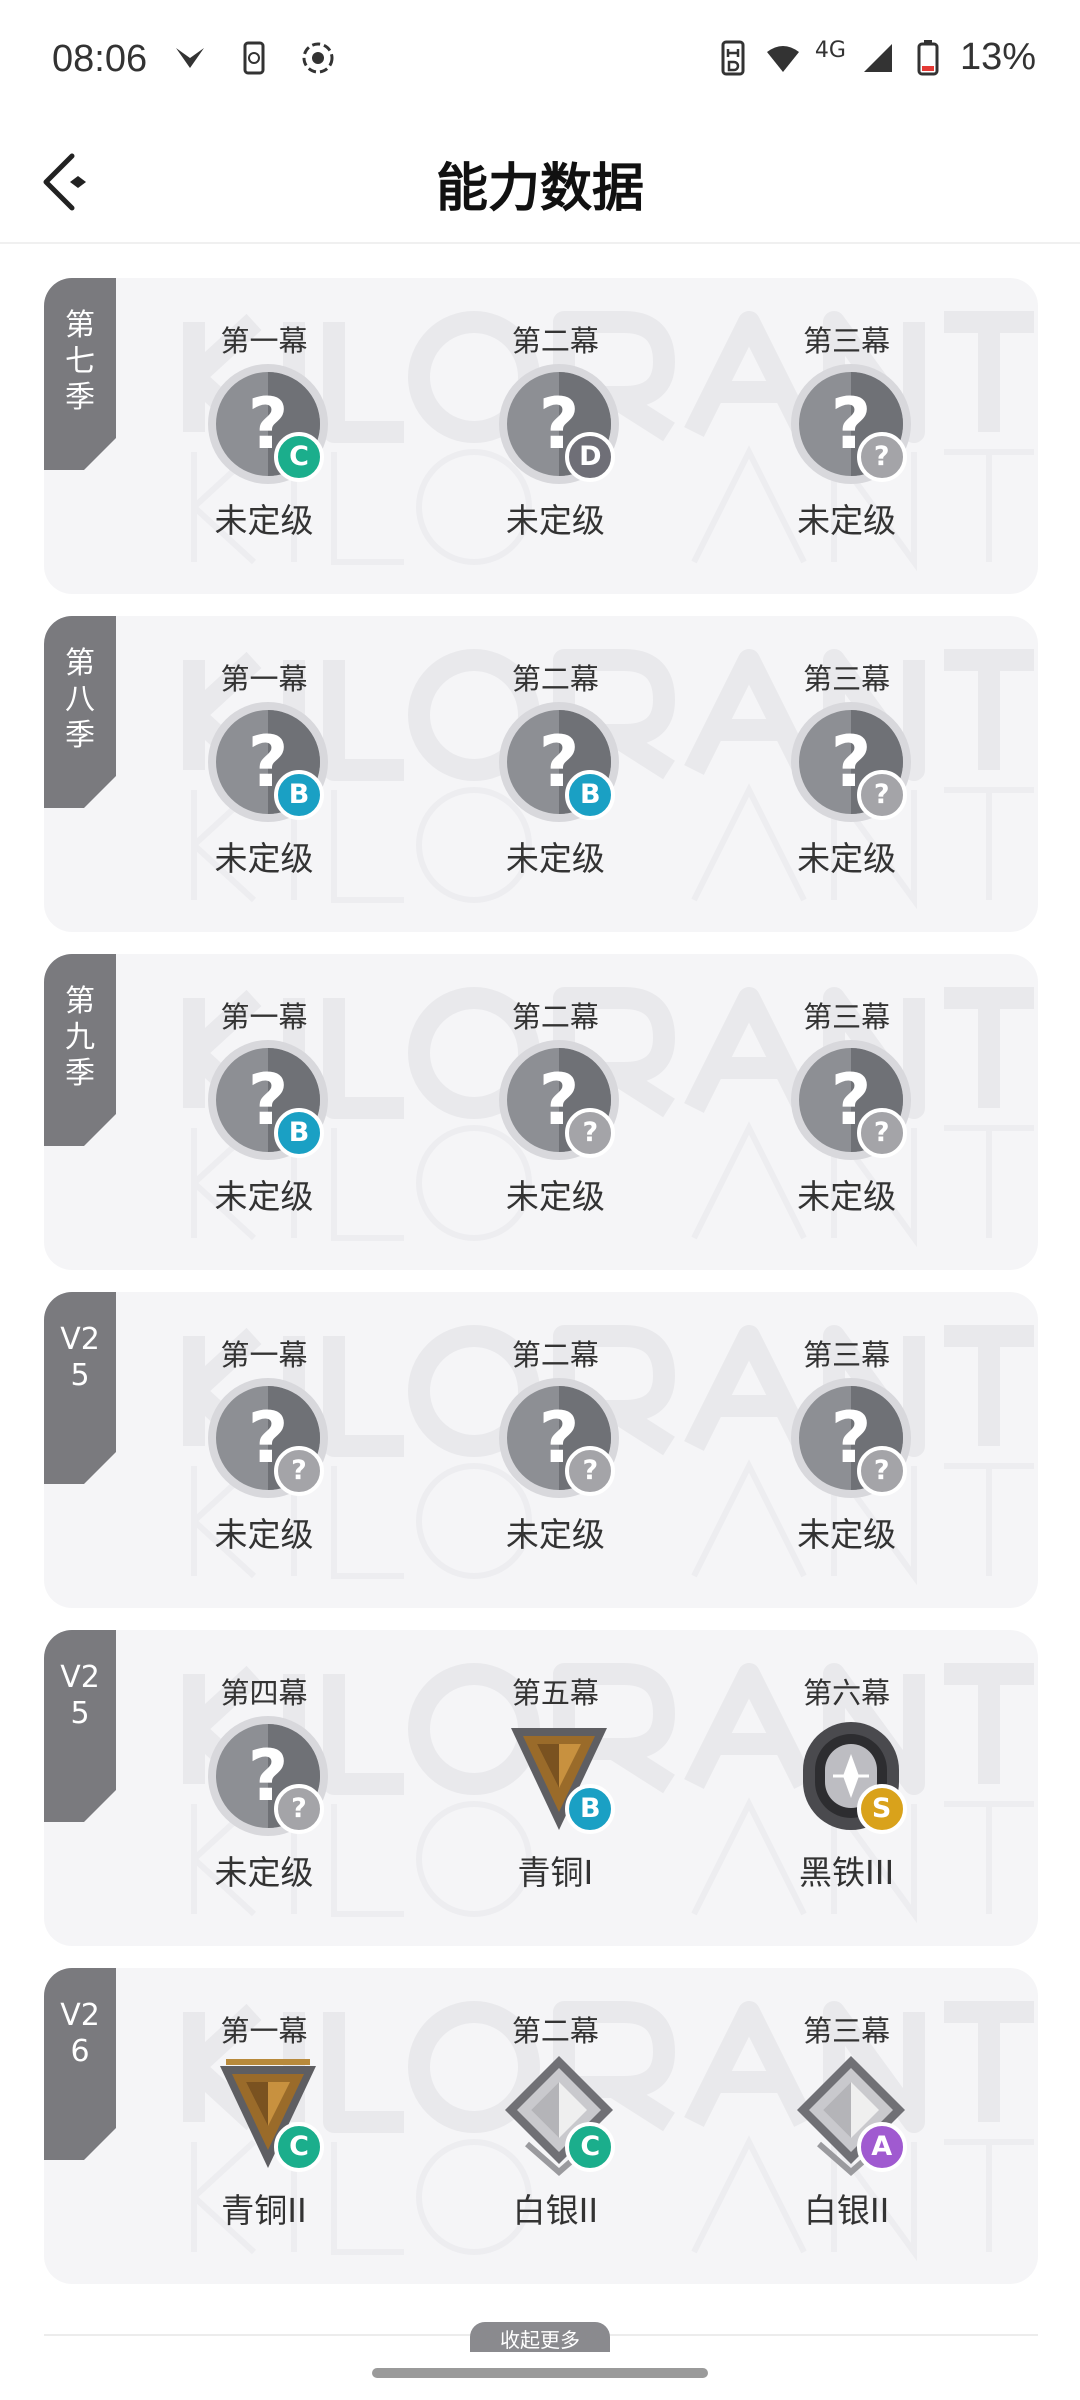 This screenshot has width=1080, height=2400. What do you see at coordinates (264, 1693) in the screenshot?
I see `act-title: 第四幕` at bounding box center [264, 1693].